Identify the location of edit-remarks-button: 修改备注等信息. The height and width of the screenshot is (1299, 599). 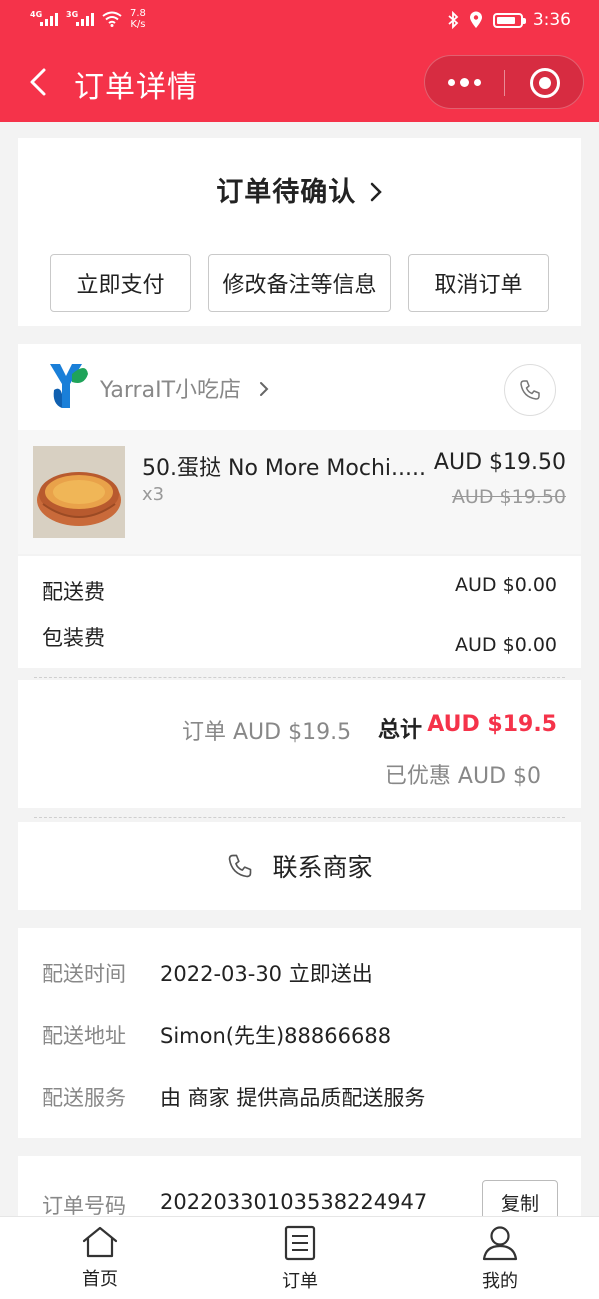
(299, 283).